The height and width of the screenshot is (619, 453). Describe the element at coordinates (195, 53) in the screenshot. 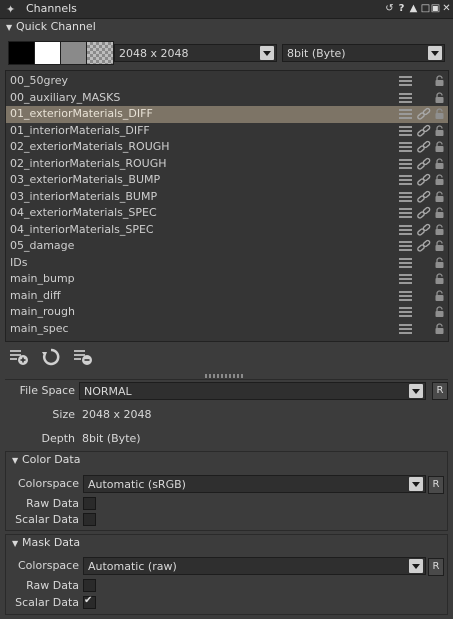

I see `quick-size-select: 2048 x 2048` at that location.